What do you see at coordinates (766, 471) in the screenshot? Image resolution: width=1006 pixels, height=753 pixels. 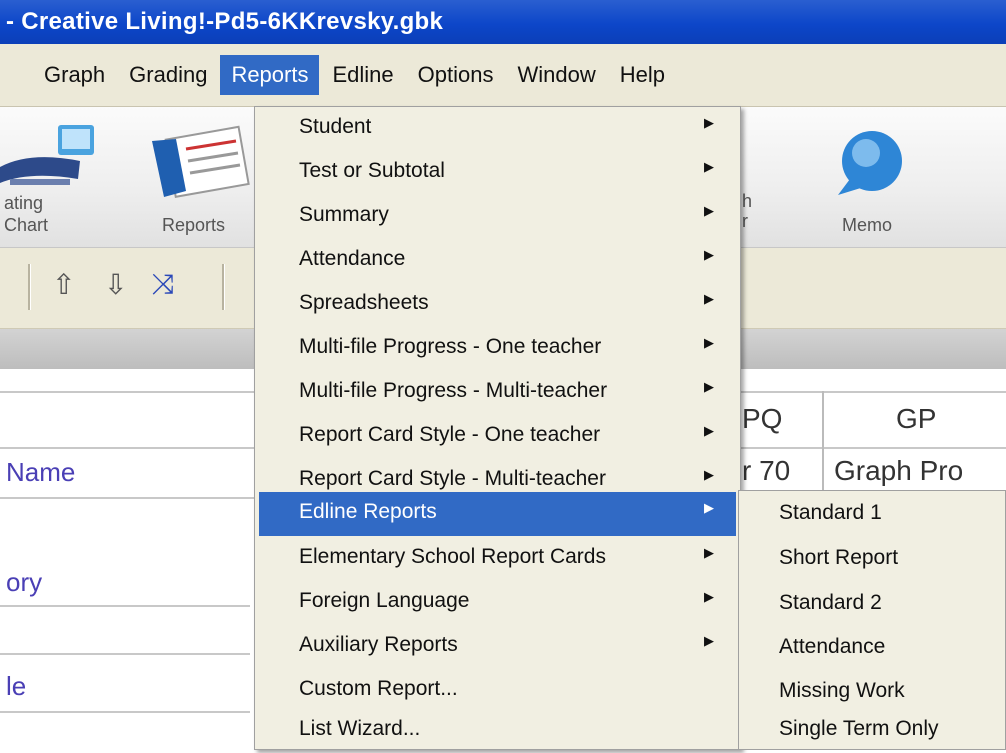 I see `cell-pq-value: r 70` at bounding box center [766, 471].